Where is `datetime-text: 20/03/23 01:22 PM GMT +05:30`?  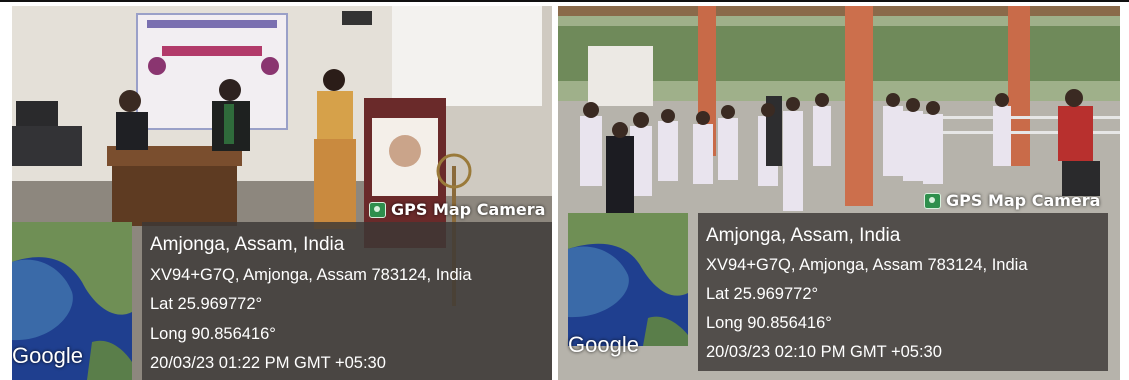
datetime-text: 20/03/23 01:22 PM GMT +05:30 is located at coordinates (268, 363).